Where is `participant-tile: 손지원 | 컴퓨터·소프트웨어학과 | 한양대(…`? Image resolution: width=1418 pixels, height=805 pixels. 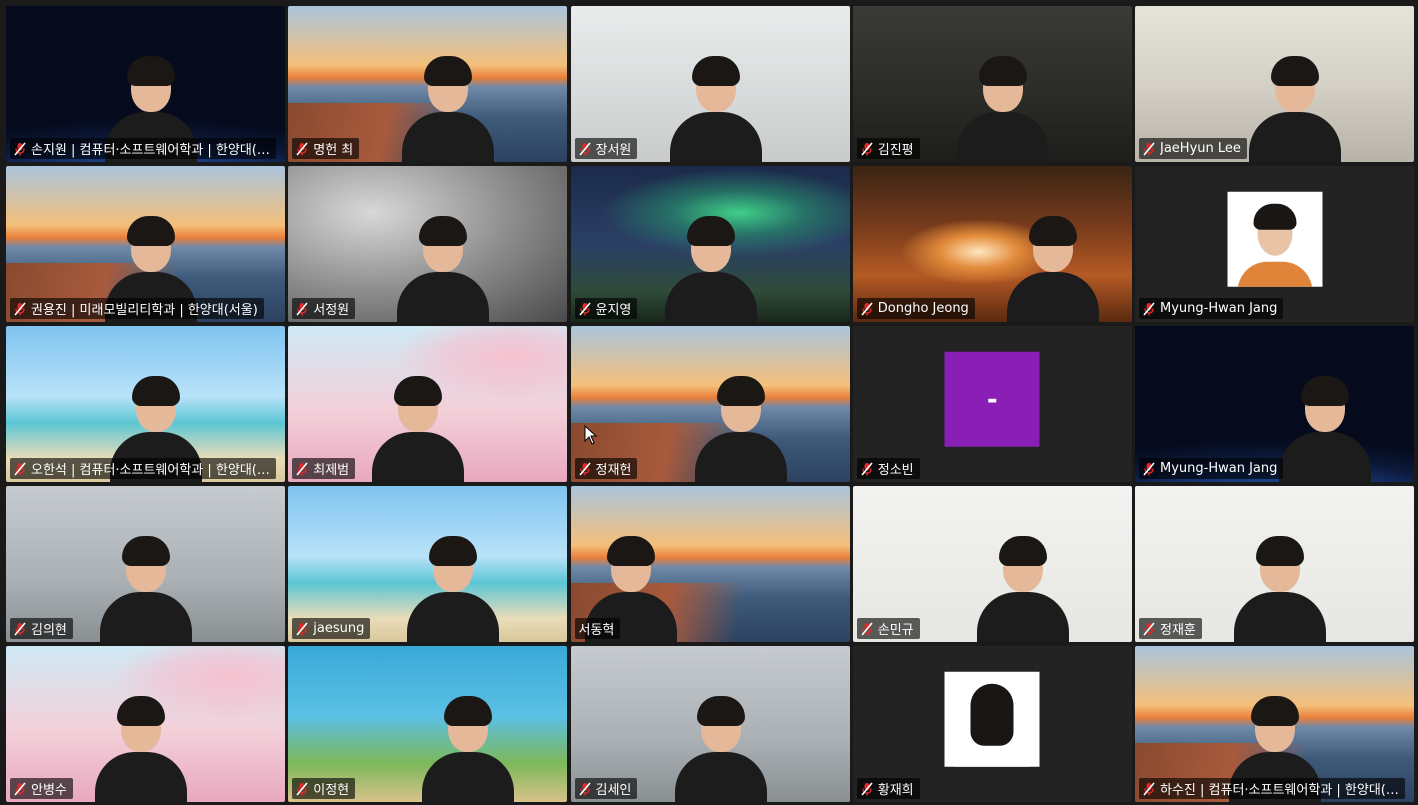 participant-tile: 손지원 | 컴퓨터·소프트웨어학과 | 한양대(… is located at coordinates (145, 84).